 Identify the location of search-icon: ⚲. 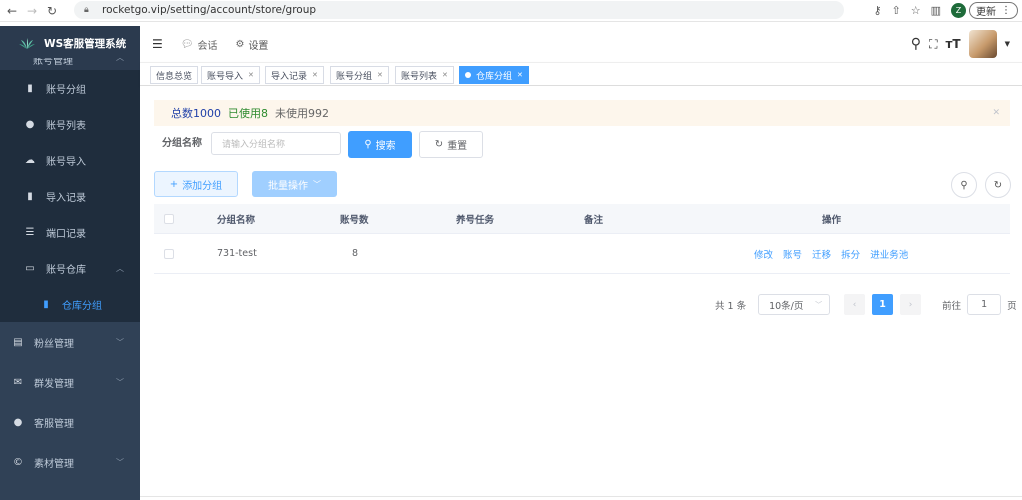
(916, 44).